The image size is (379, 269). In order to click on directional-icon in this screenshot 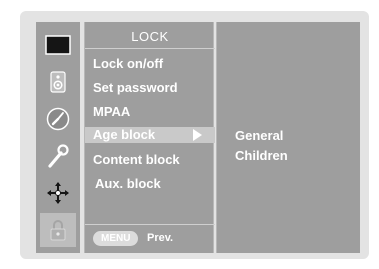, I will do `click(58, 193)`.